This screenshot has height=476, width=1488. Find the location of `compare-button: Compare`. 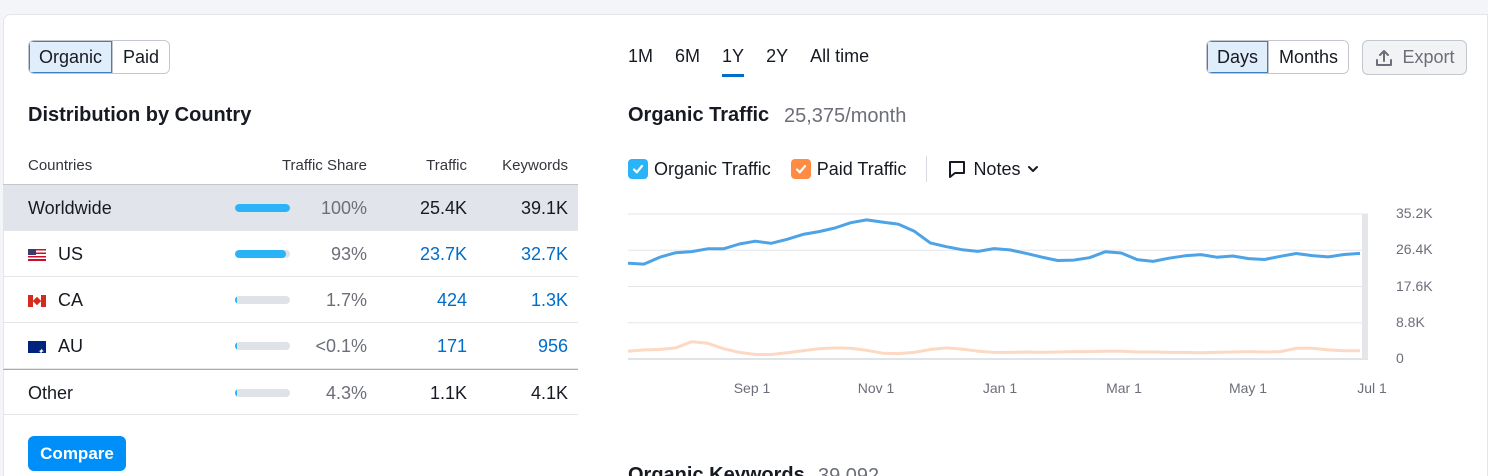

compare-button: Compare is located at coordinates (77, 453).